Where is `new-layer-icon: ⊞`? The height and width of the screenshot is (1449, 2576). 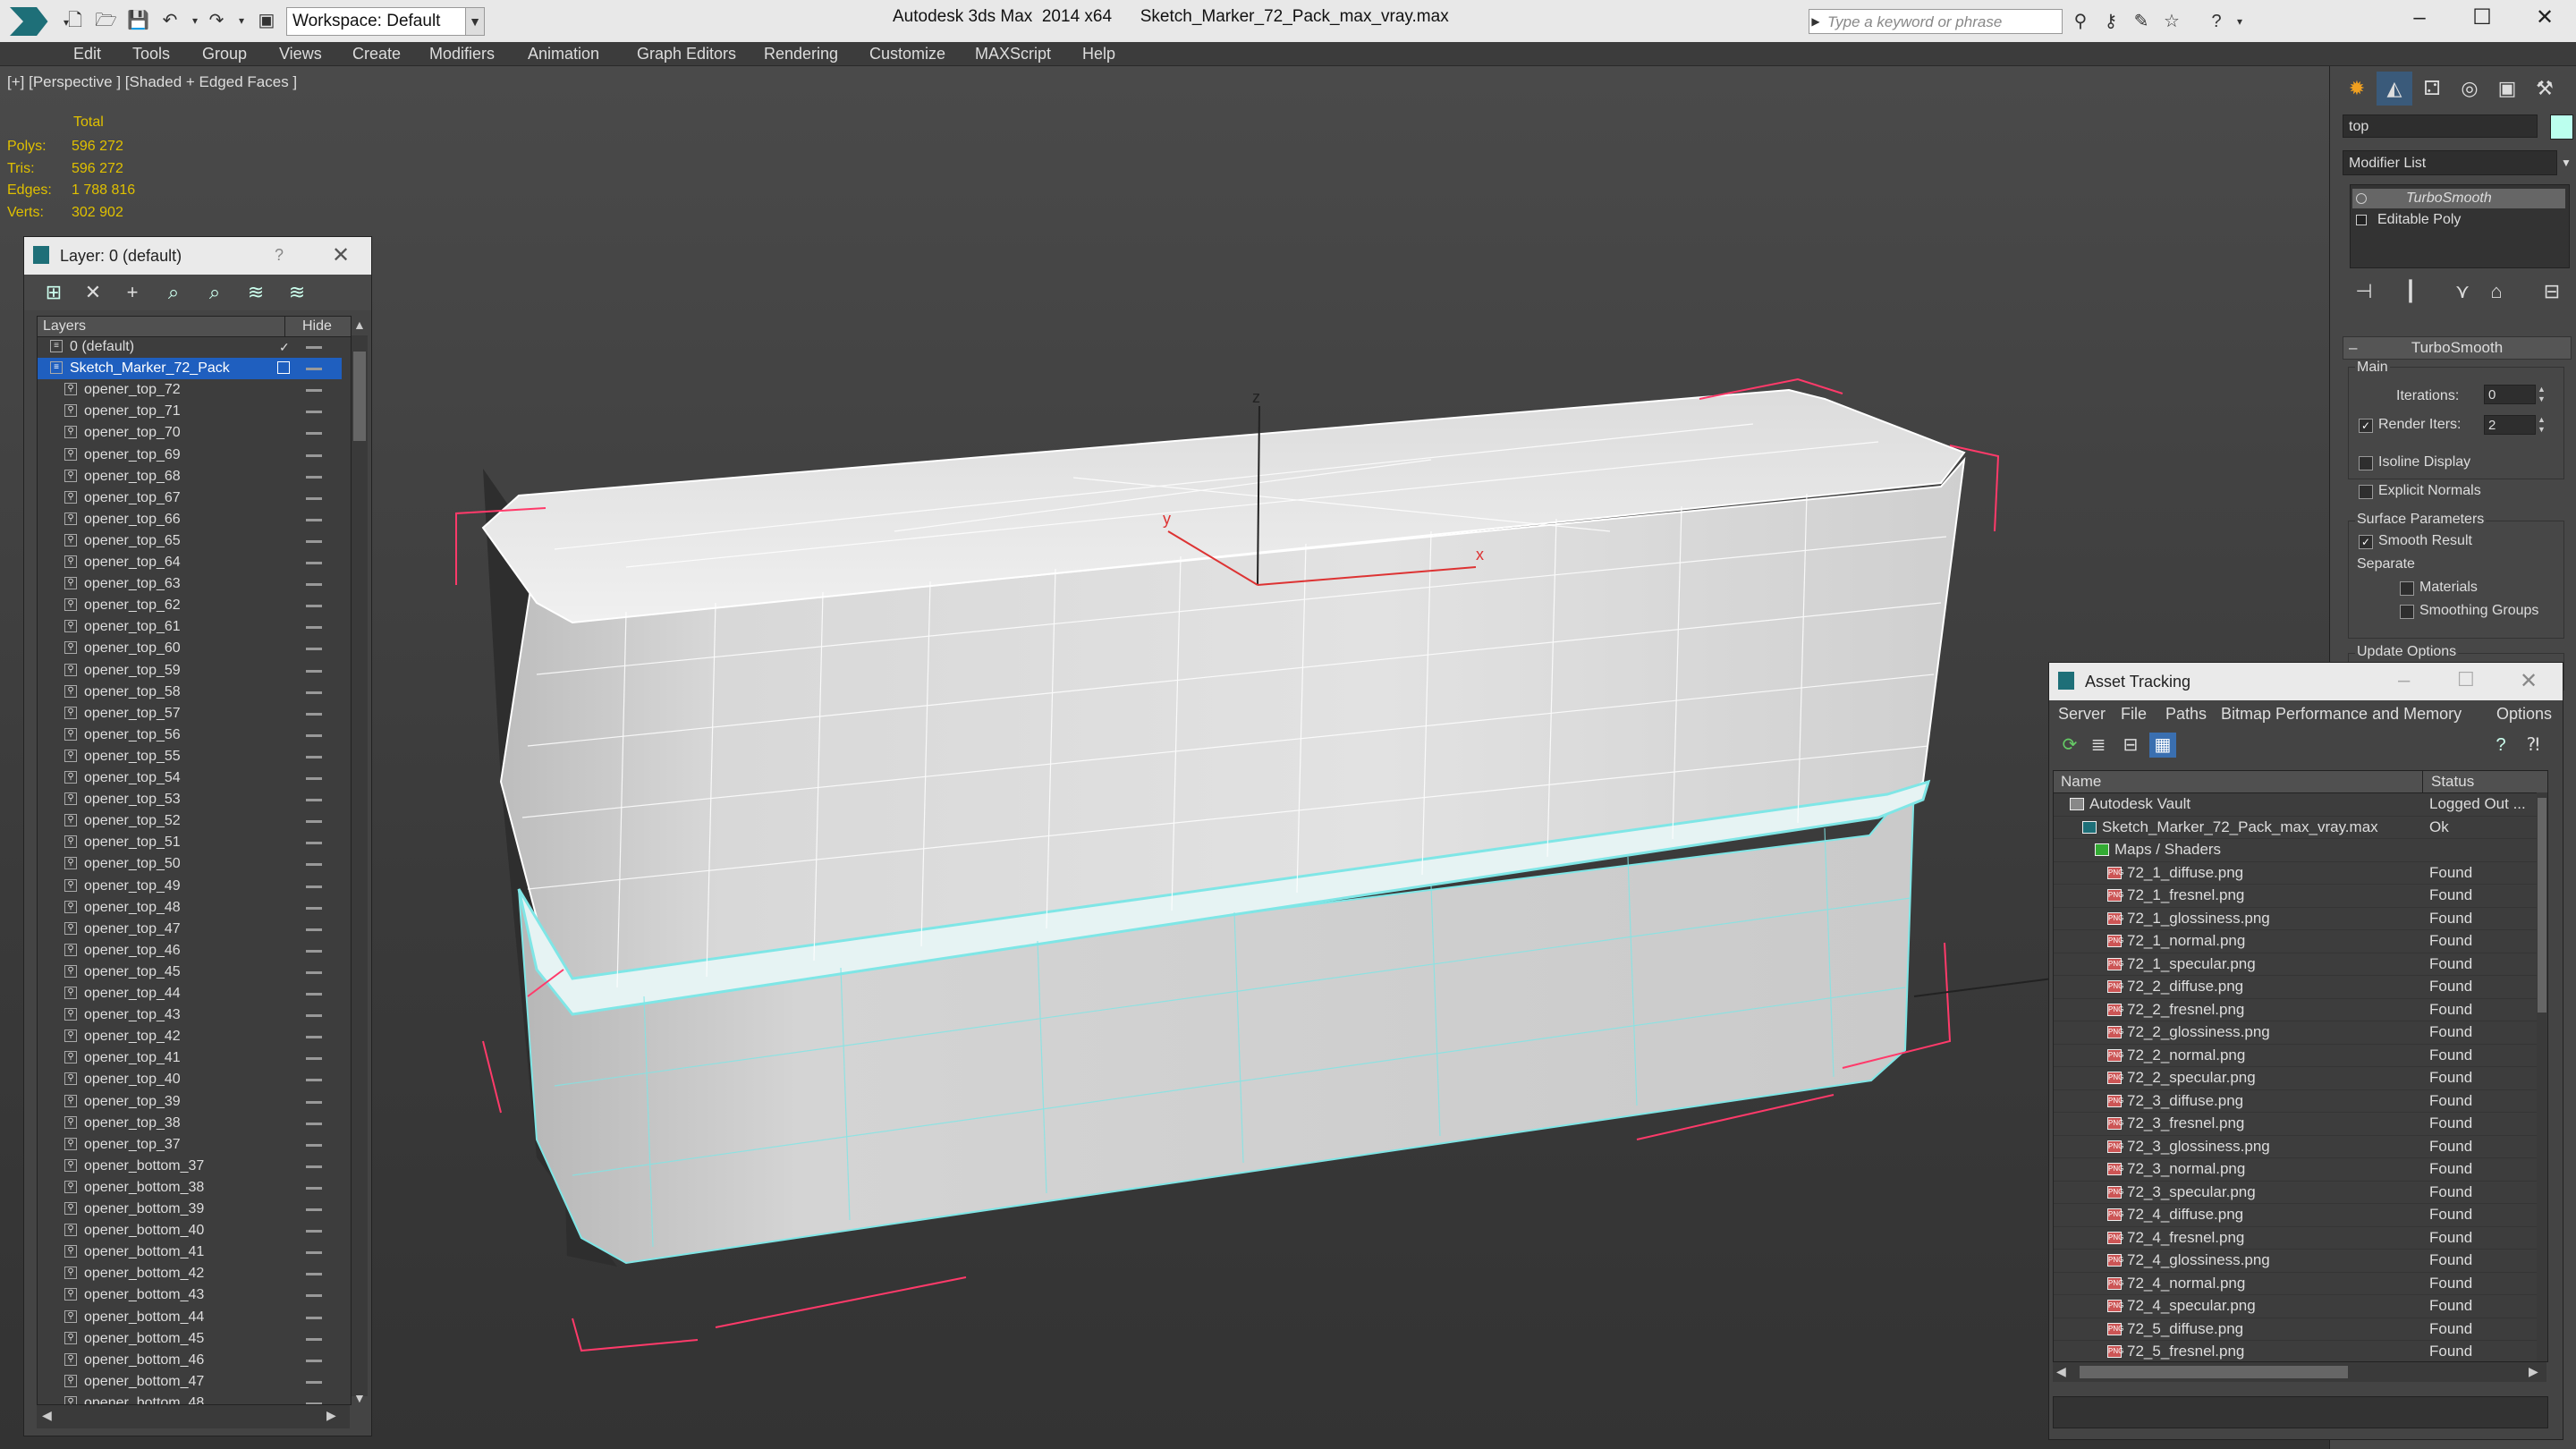 new-layer-icon: ⊞ is located at coordinates (53, 292).